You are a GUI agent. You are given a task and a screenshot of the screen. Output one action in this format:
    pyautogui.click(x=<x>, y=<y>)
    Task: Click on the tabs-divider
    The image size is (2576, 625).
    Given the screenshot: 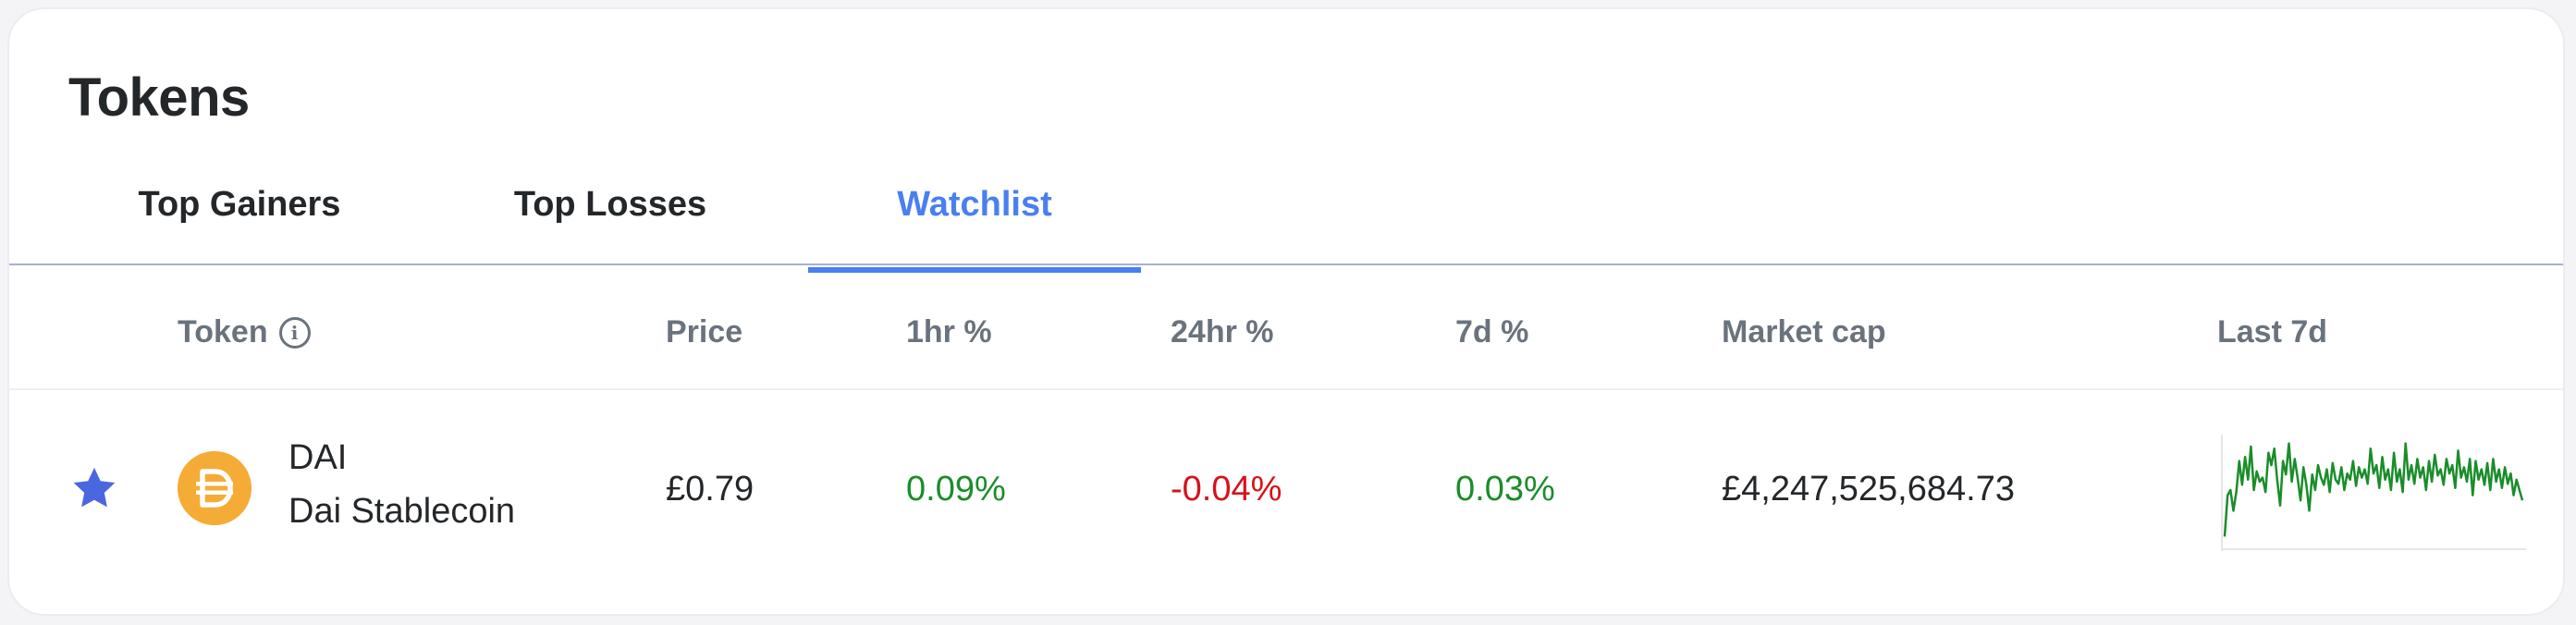 What is the action you would take?
    pyautogui.click(x=1286, y=264)
    